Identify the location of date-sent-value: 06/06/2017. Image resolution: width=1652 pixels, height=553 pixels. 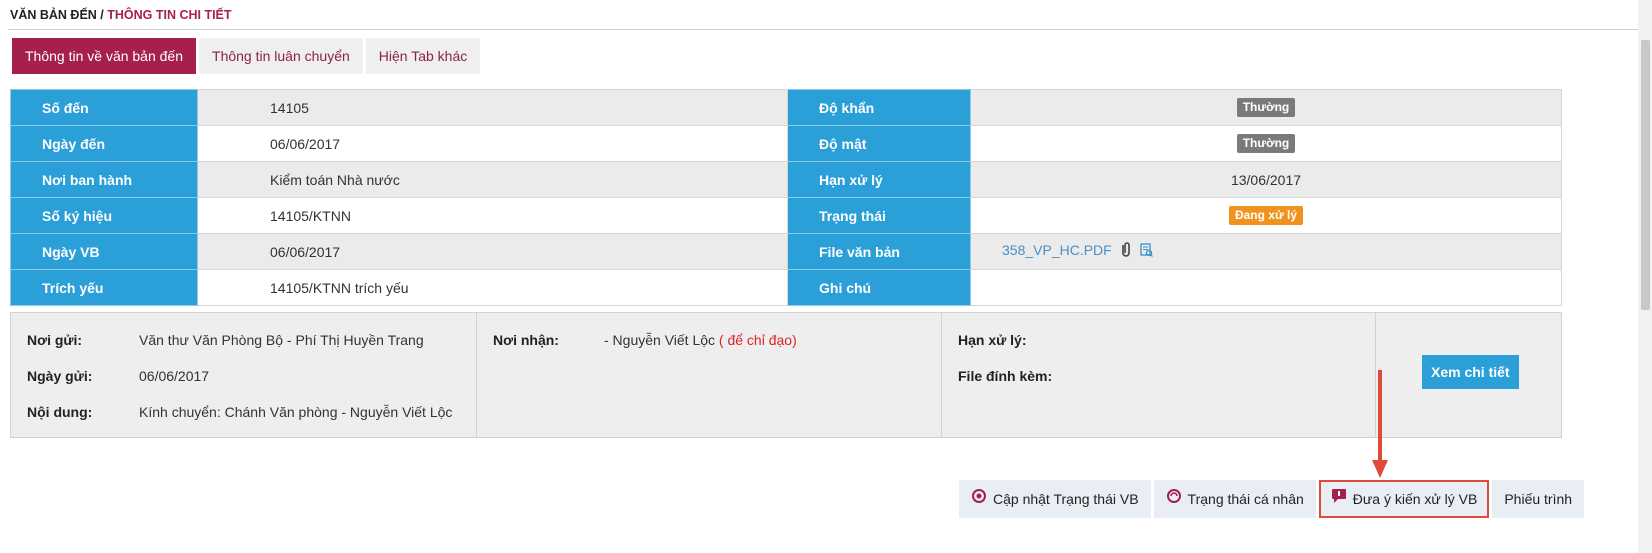
(174, 376).